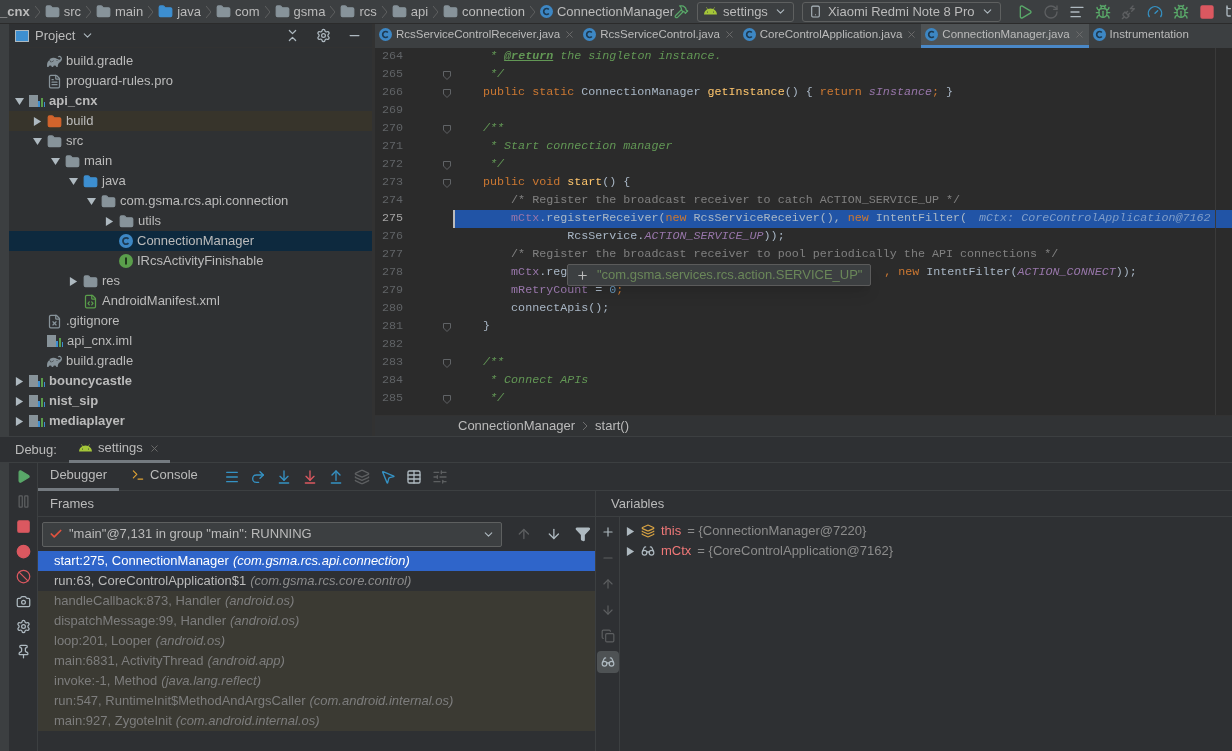  I want to click on hammer-icon, so click(682, 11).